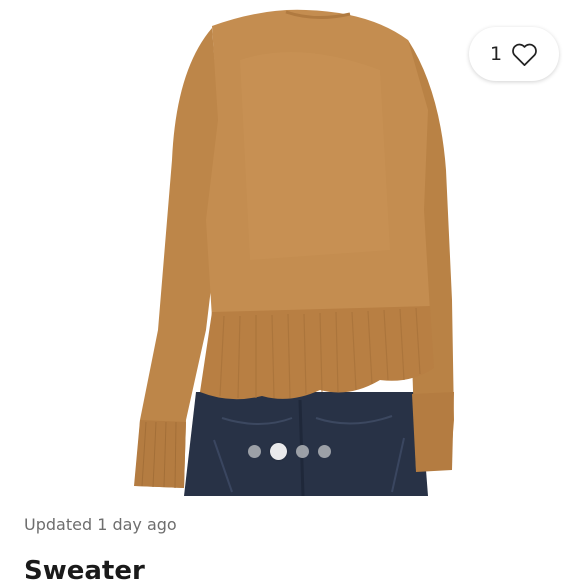 This screenshot has width=580, height=580. I want to click on carousel-dot-active, so click(278, 451).